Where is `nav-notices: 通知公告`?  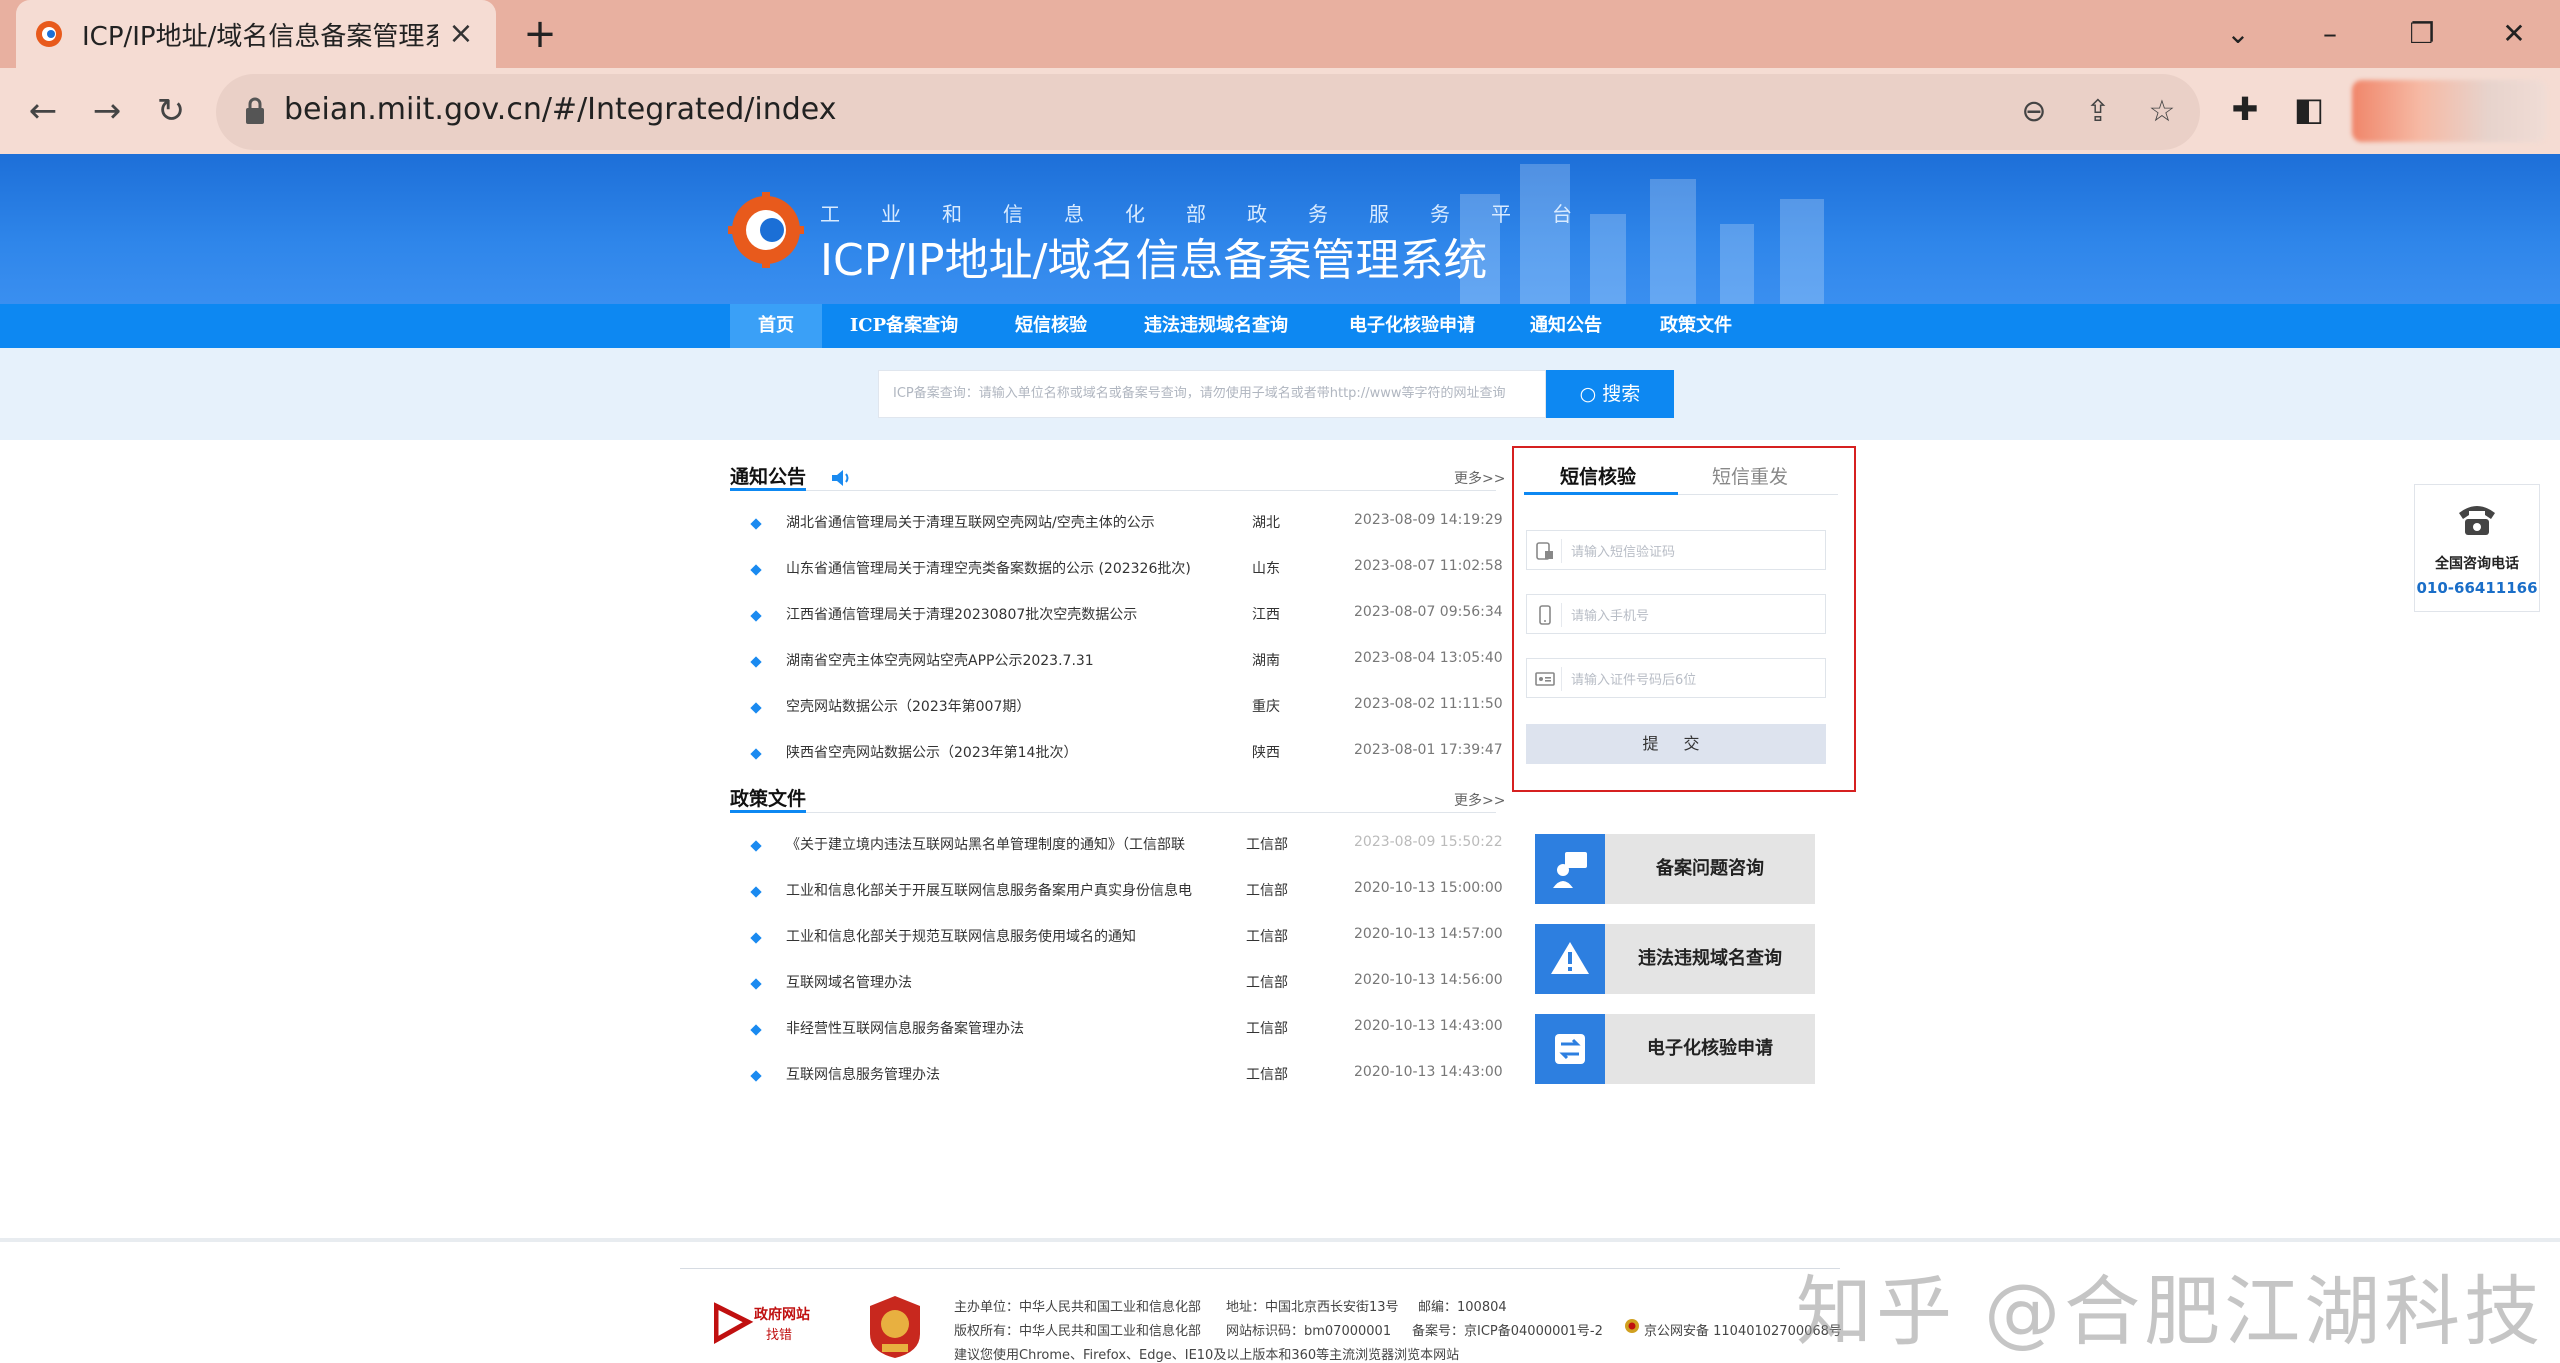 nav-notices: 通知公告 is located at coordinates (1566, 326).